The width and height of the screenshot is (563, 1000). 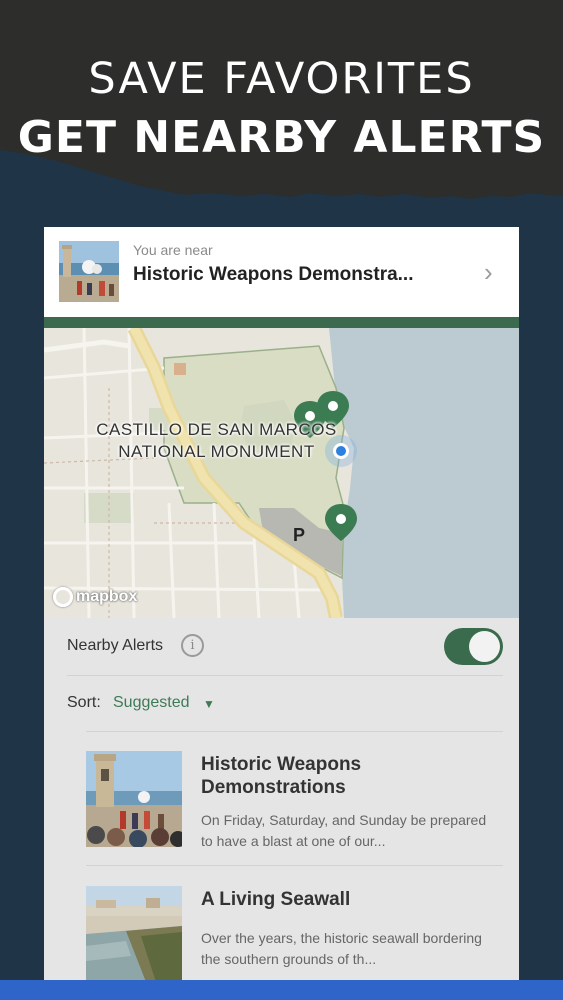 I want to click on nearby-alerts-label: Nearby Alerts, so click(x=115, y=645).